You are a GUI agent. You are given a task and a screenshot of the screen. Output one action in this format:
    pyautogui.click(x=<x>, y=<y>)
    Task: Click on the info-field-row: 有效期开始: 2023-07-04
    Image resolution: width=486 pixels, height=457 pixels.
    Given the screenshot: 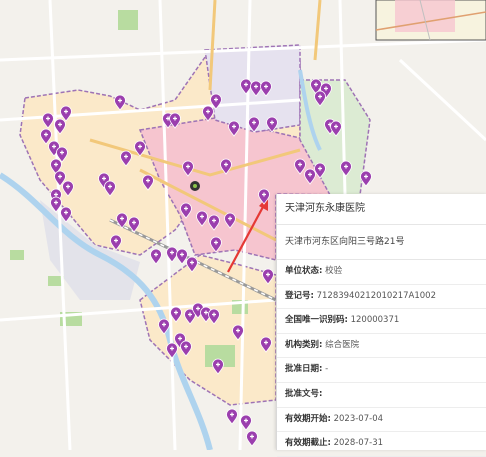 What is the action you would take?
    pyautogui.click(x=381, y=420)
    